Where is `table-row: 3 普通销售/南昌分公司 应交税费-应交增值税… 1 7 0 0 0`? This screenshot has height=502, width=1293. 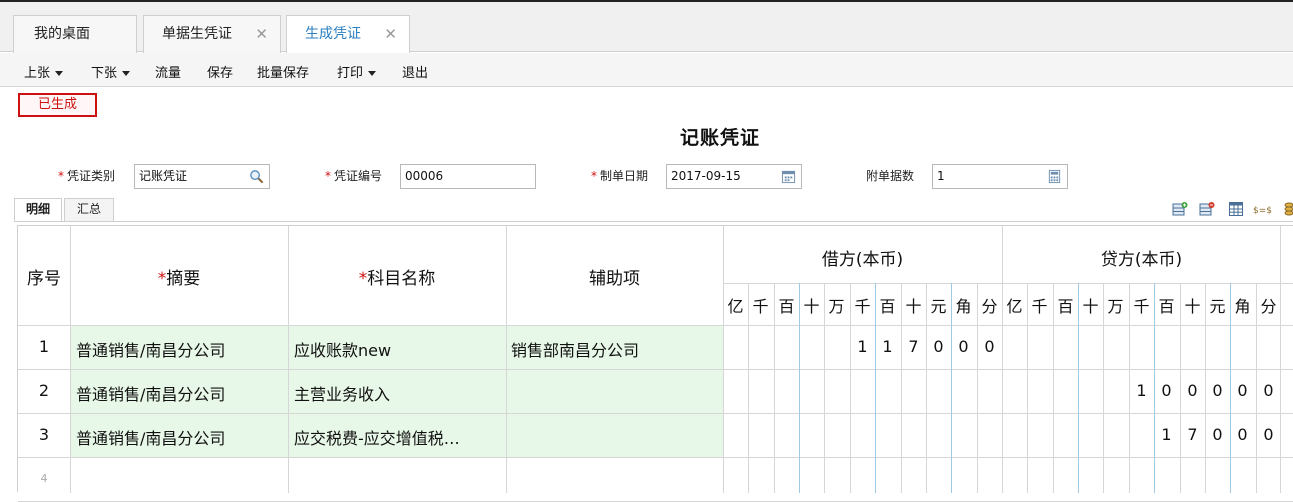
table-row: 3 普通销售/南昌分公司 应交税费-应交增值税… 1 7 0 0 0 is located at coordinates (655, 435).